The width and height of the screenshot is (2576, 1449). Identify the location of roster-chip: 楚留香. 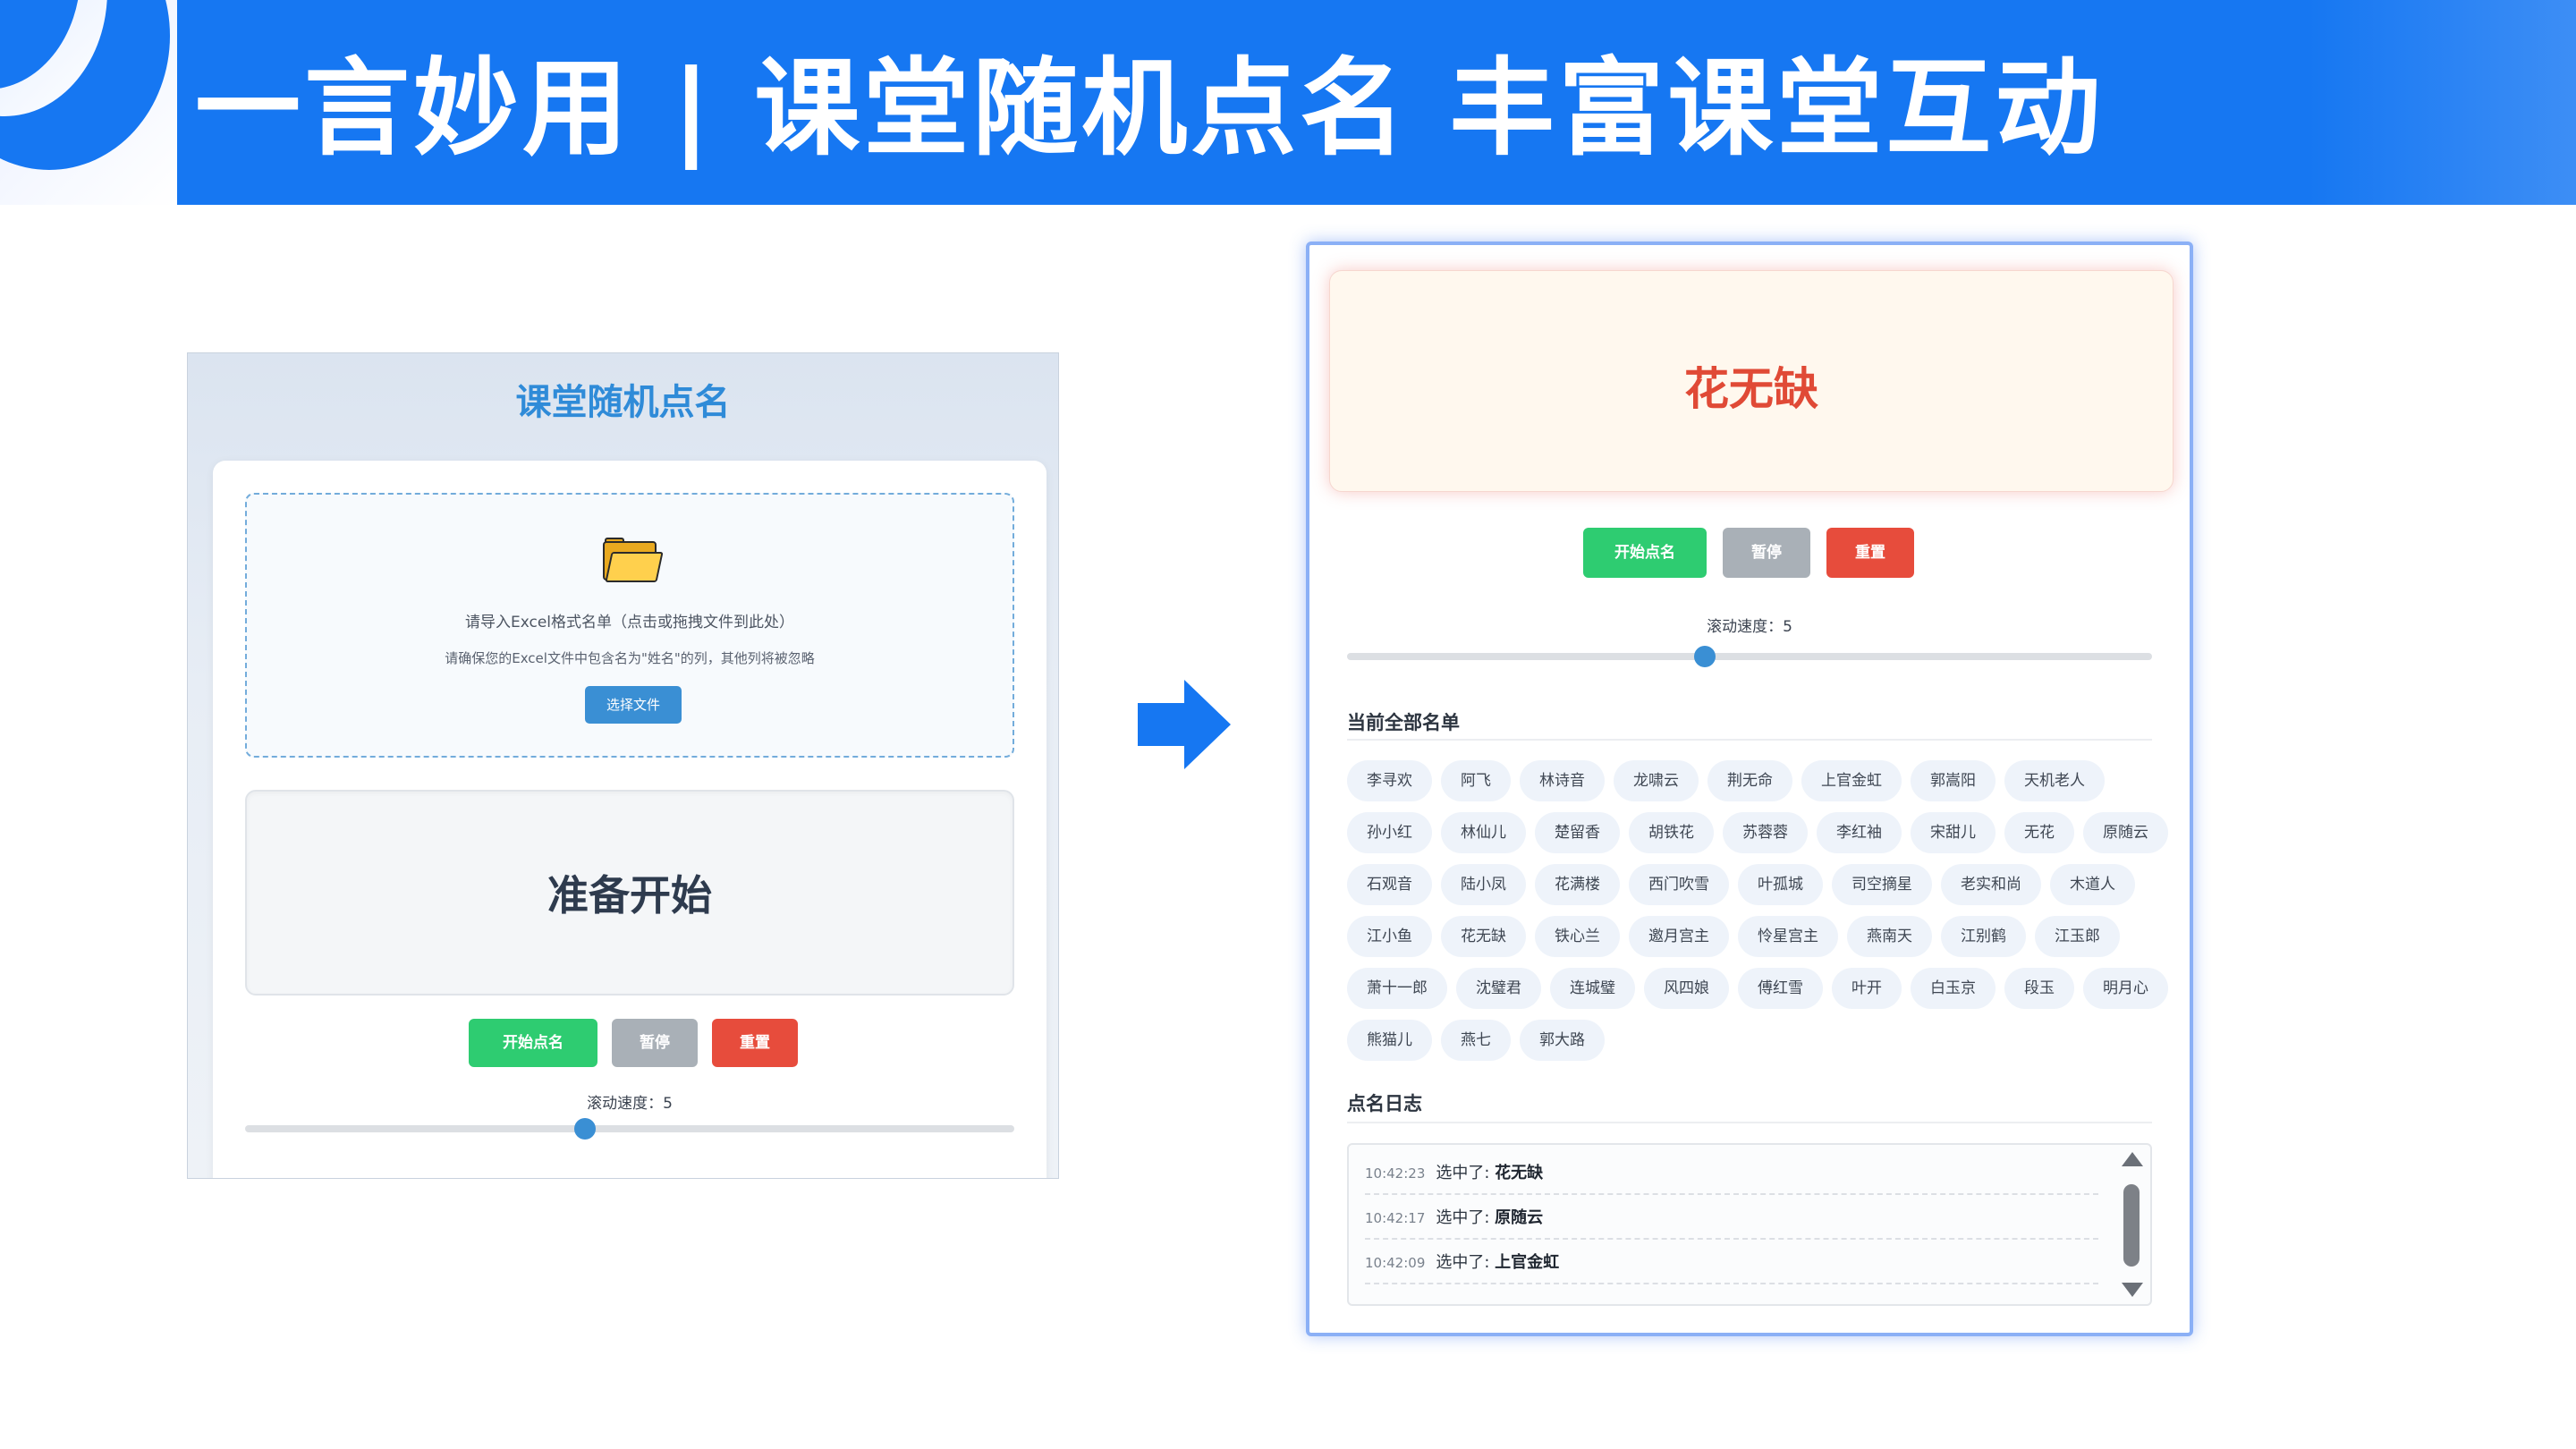
(1577, 832).